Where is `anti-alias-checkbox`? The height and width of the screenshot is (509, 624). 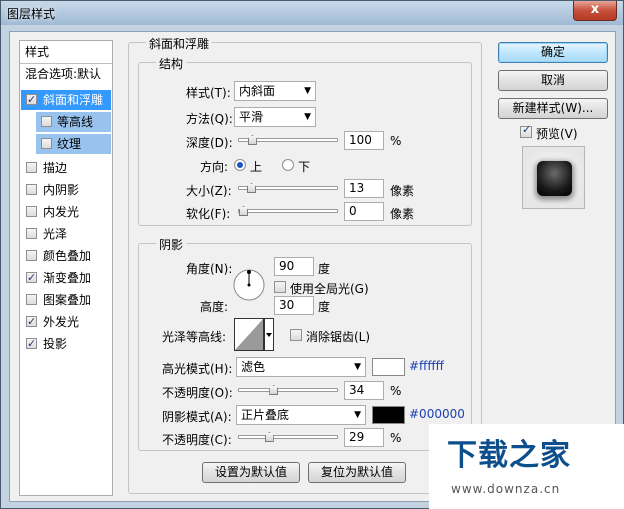
anti-alias-checkbox is located at coordinates (296, 335).